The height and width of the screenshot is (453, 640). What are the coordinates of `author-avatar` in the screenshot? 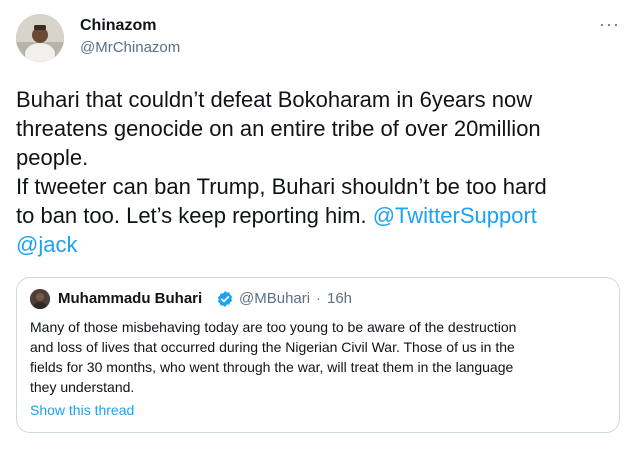 It's located at (40, 38).